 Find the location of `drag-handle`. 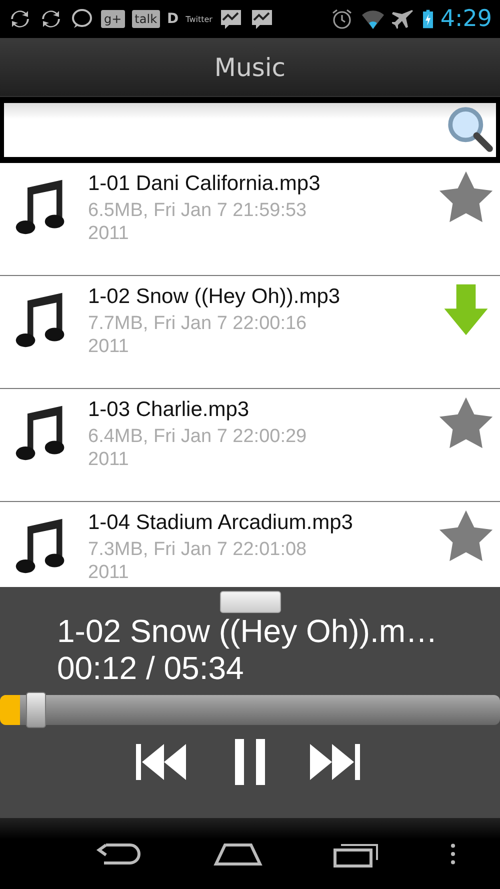

drag-handle is located at coordinates (250, 602).